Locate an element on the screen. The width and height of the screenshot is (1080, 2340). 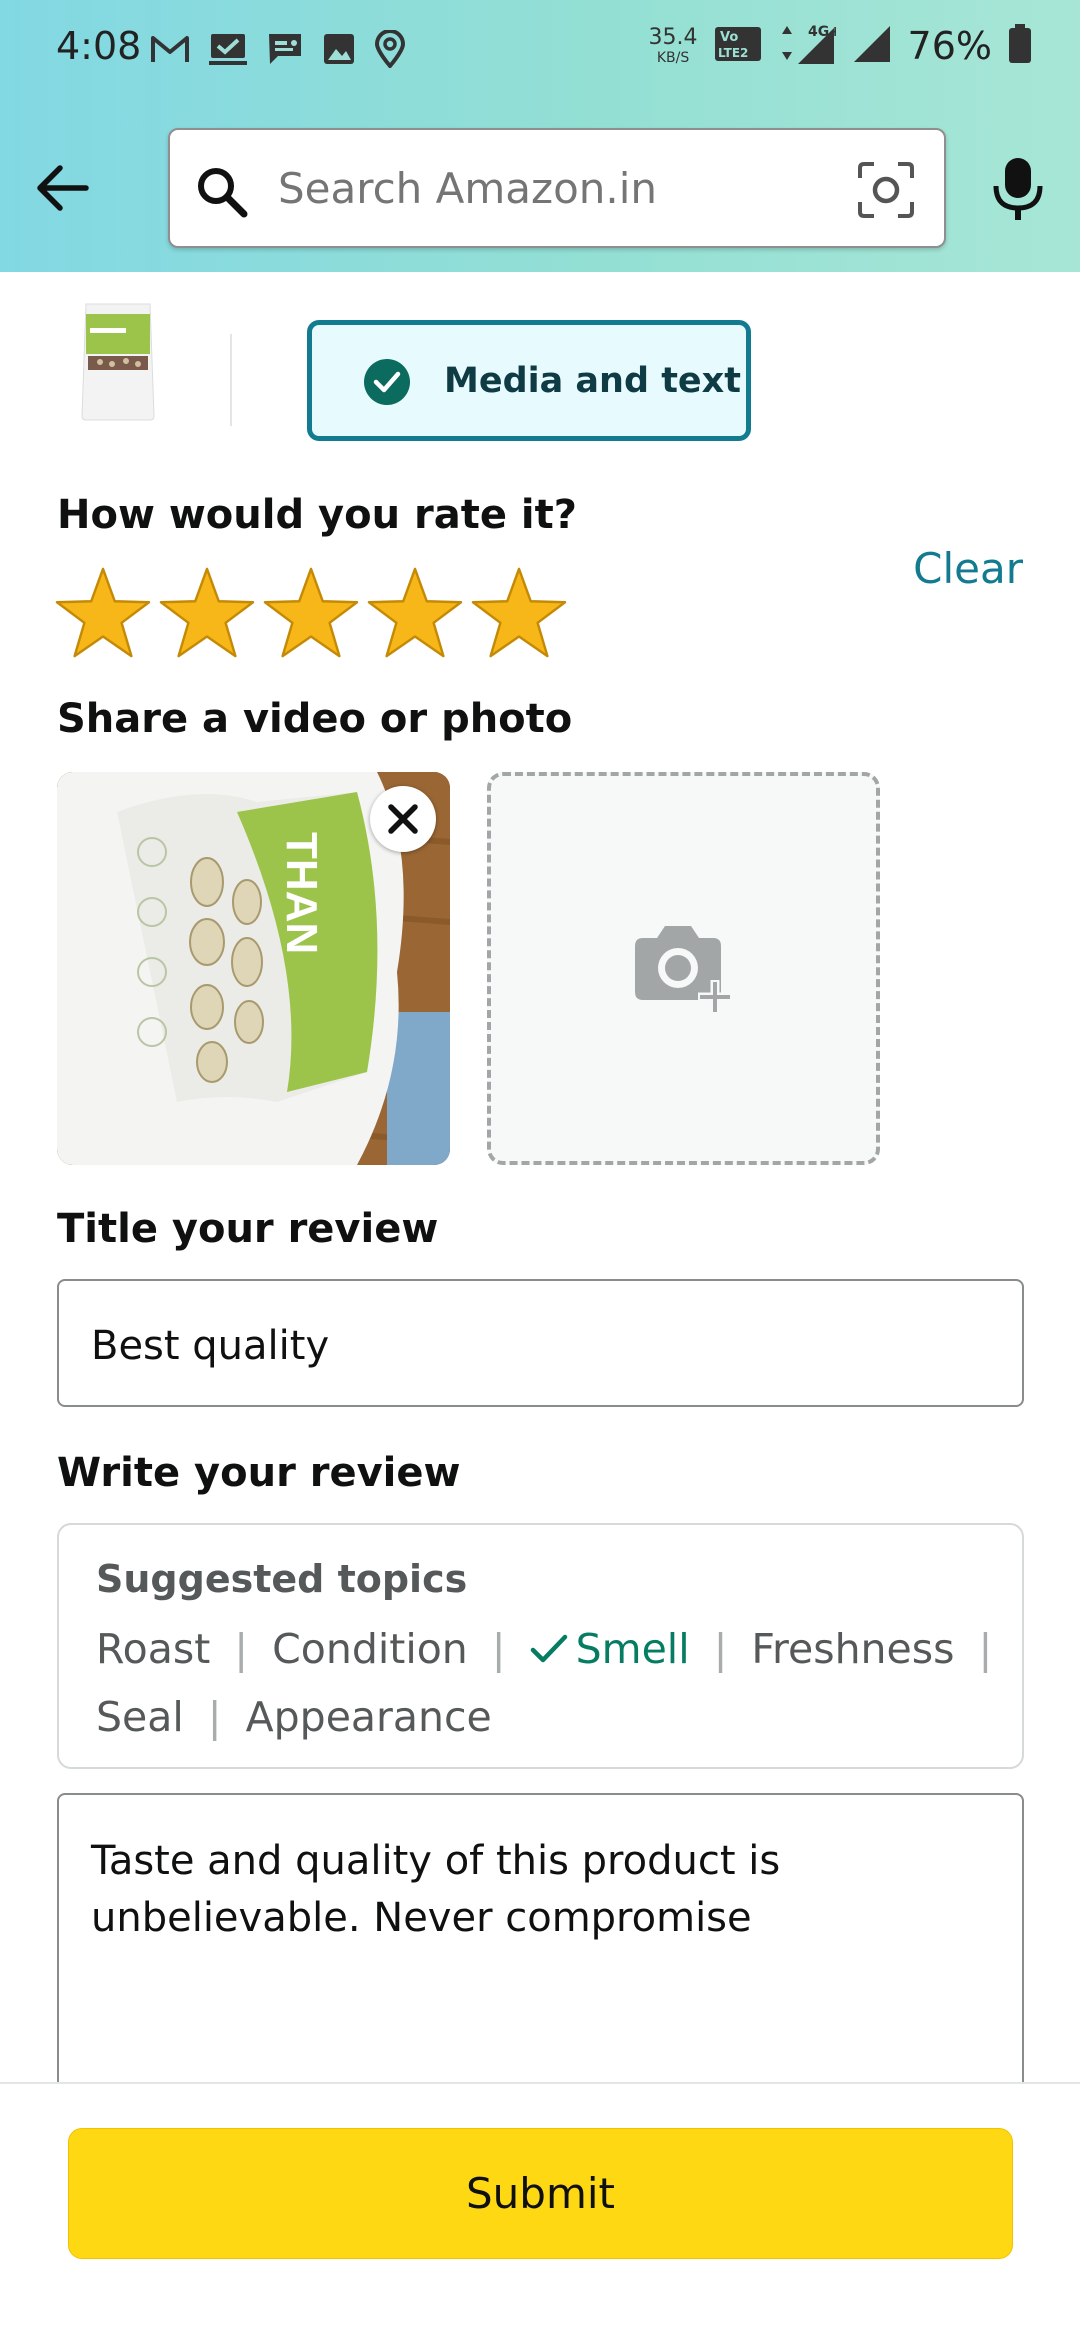
status-bar: 4:08 35.4 KB/S Vo LTE2 4G+ 76% is located at coordinates (540, 50).